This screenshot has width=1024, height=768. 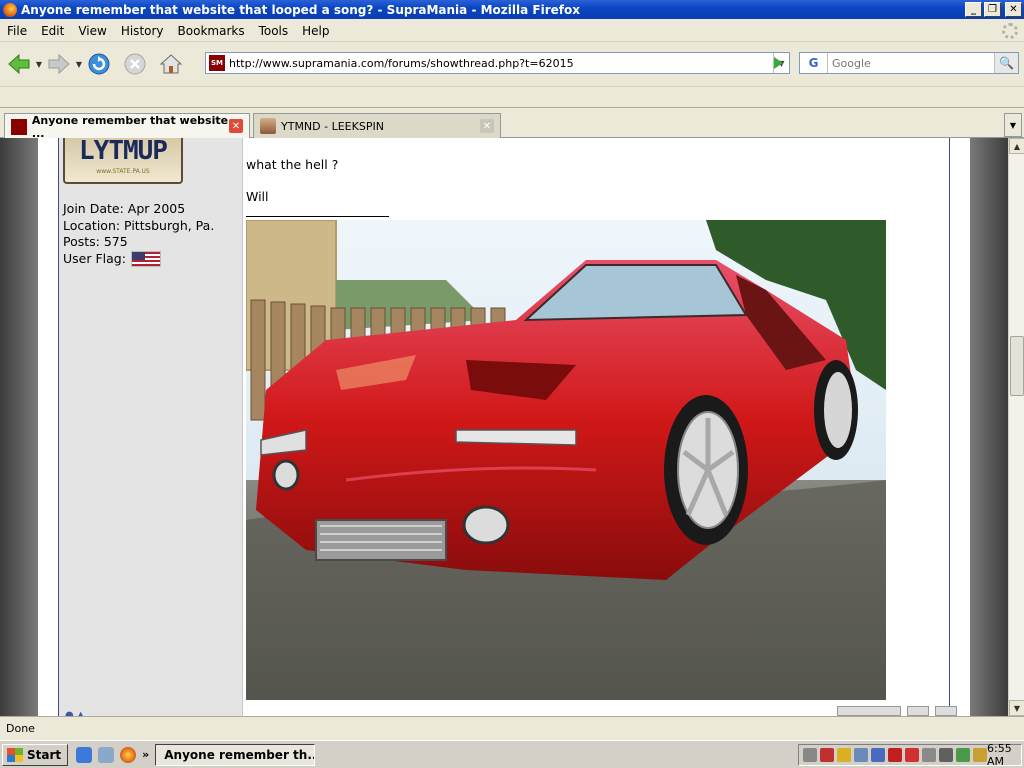 I want to click on menu-tools: Tools, so click(x=274, y=31).